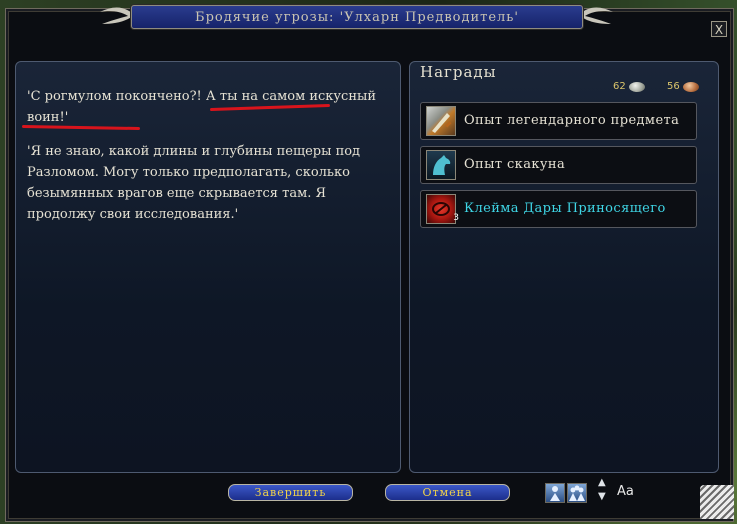 This screenshot has height=524, width=737. What do you see at coordinates (719, 29) in the screenshot?
I see `close-button: X` at bounding box center [719, 29].